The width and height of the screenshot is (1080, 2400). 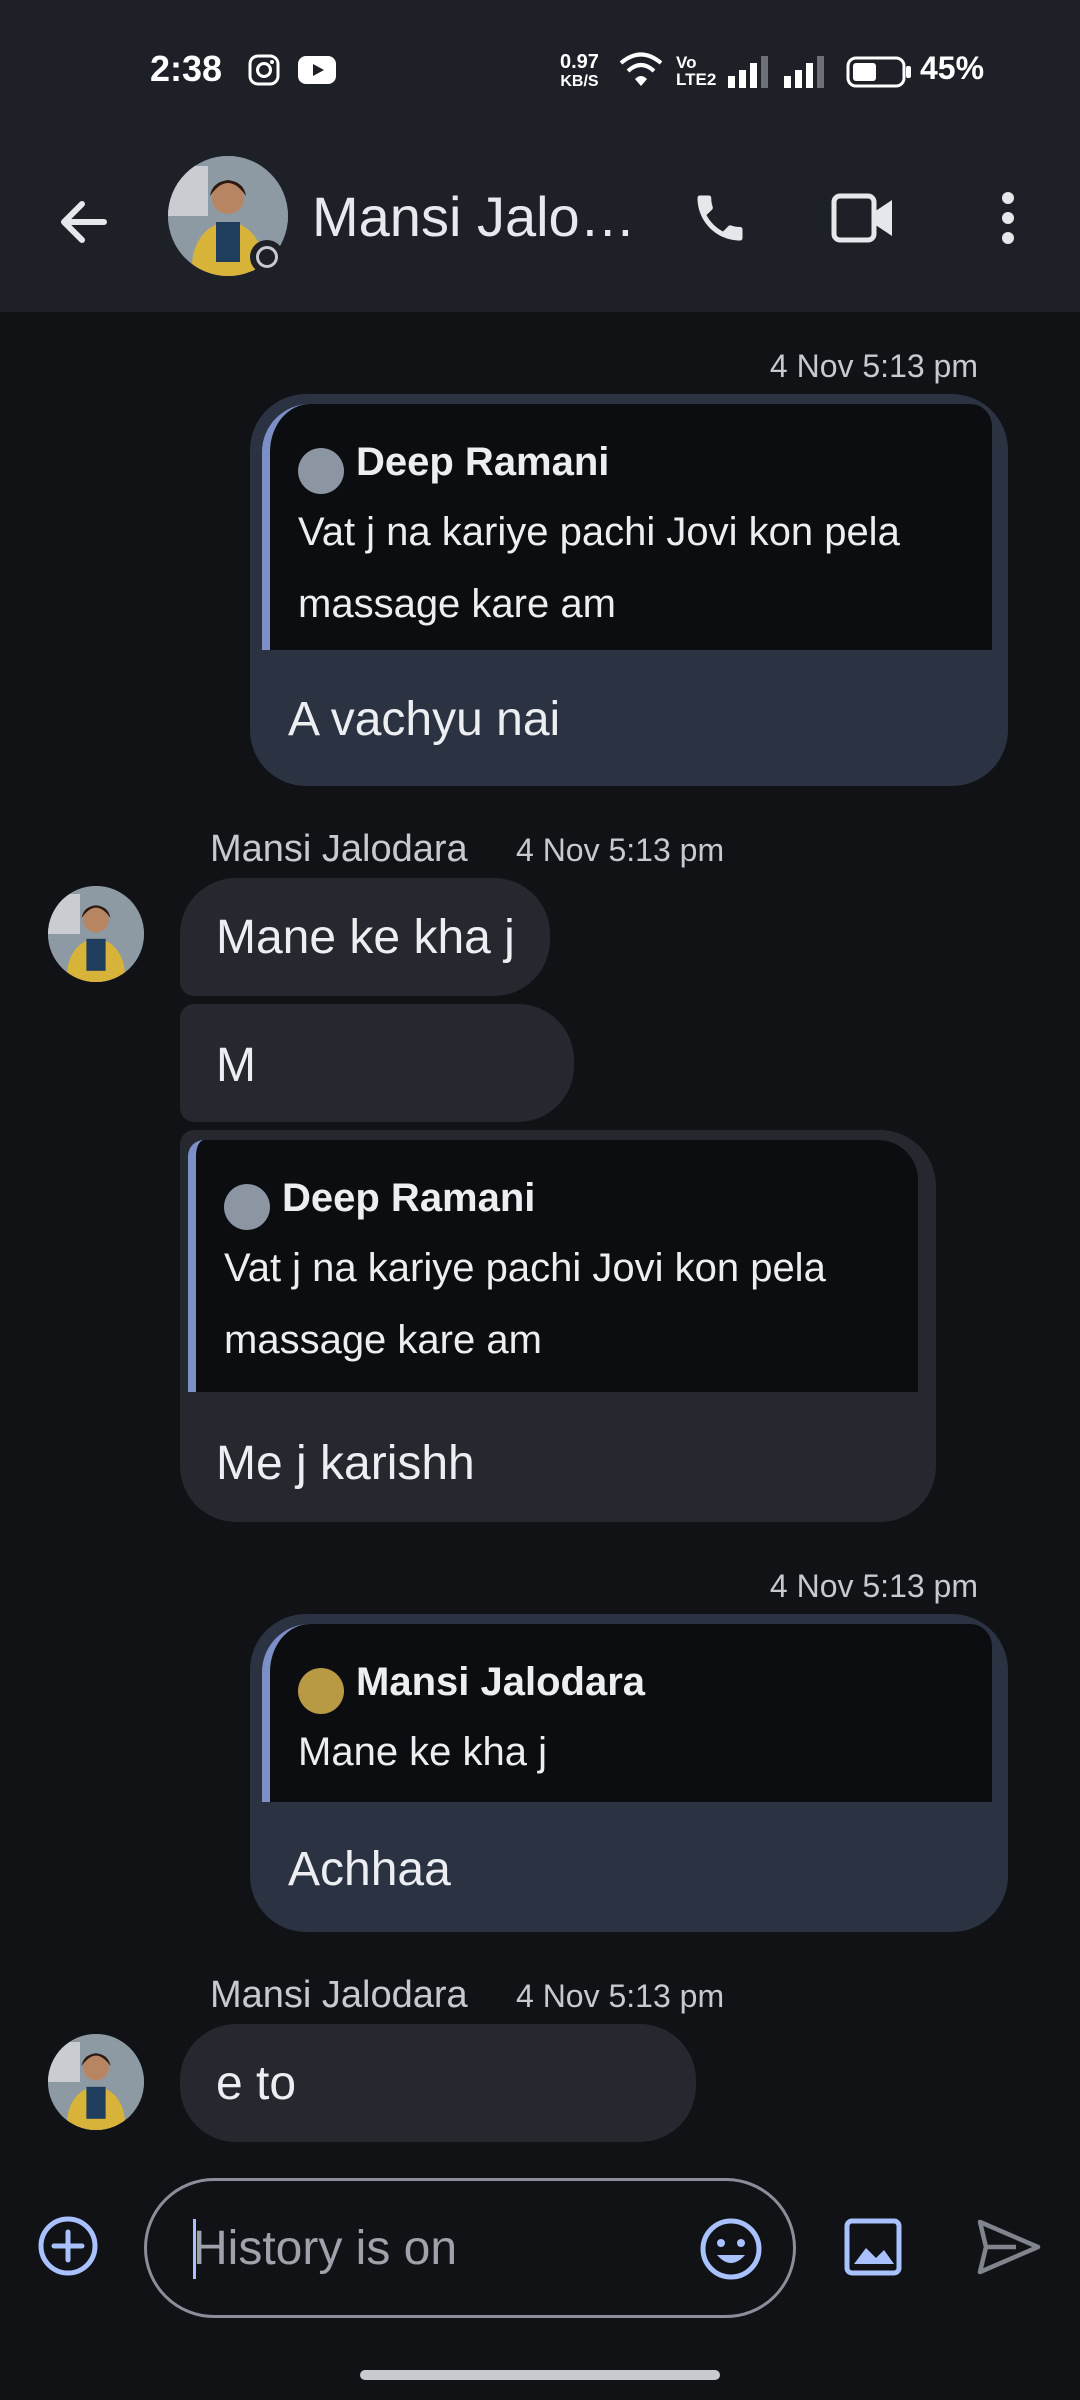 What do you see at coordinates (1009, 2247) in the screenshot?
I see `send-icon` at bounding box center [1009, 2247].